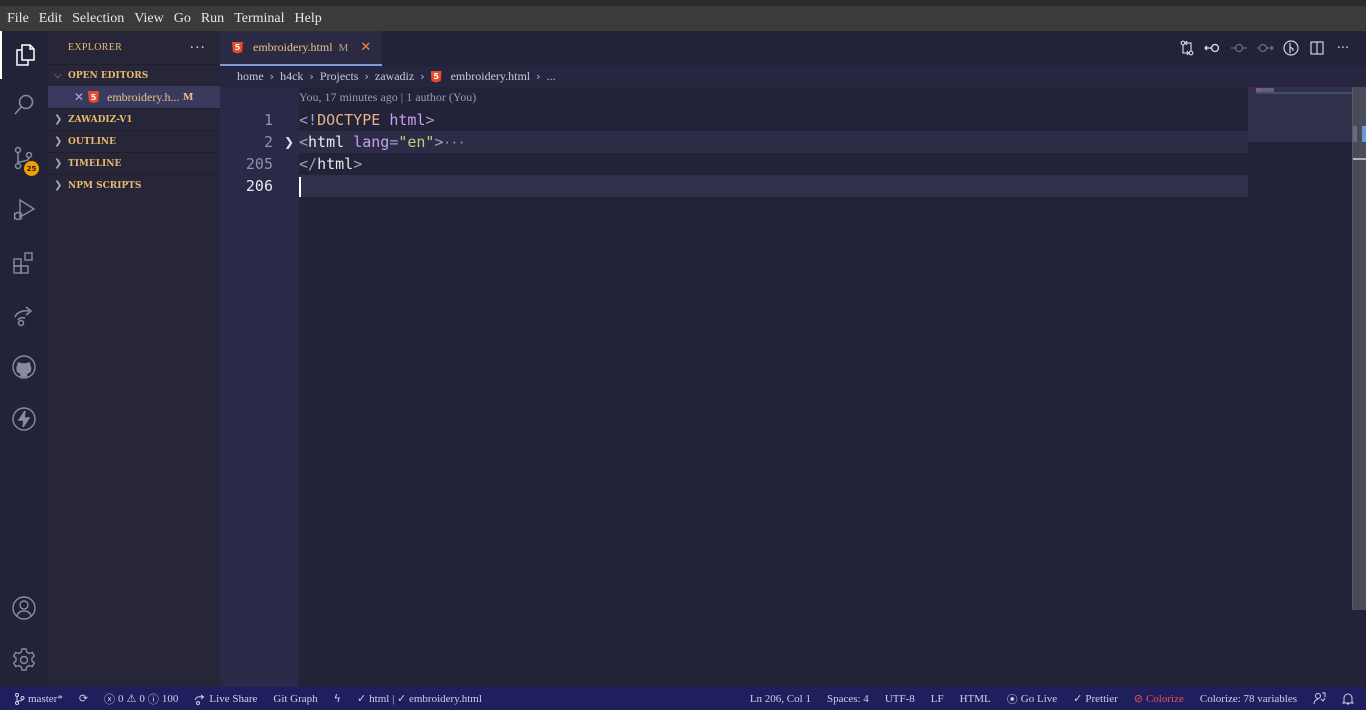 The width and height of the screenshot is (1366, 710). I want to click on code-token: DOCTYPE, so click(349, 120).